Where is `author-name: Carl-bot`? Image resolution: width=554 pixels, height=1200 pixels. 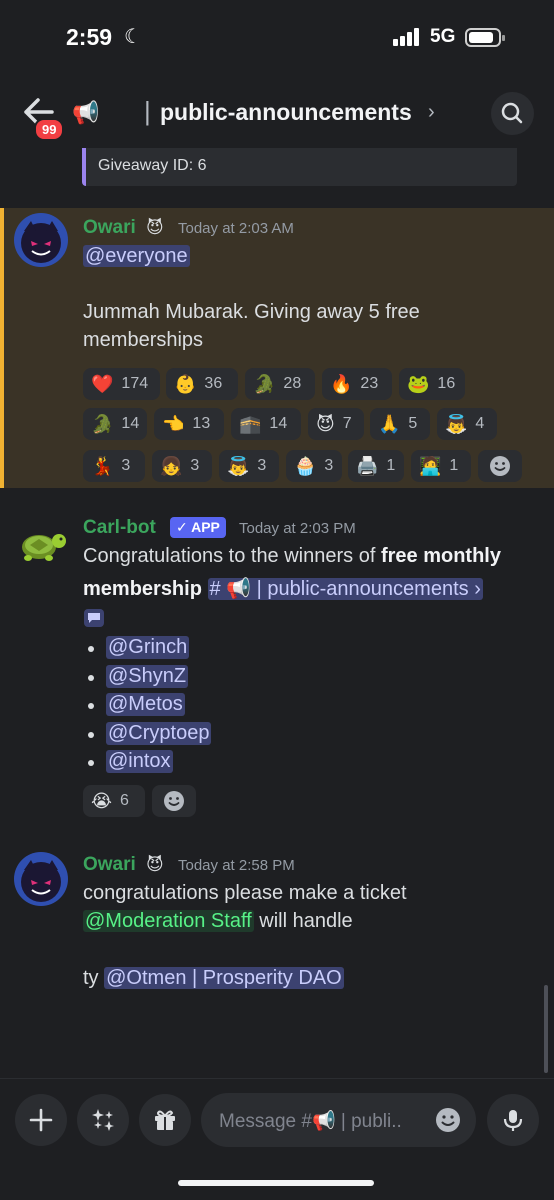
author-name: Carl-bot is located at coordinates (119, 528).